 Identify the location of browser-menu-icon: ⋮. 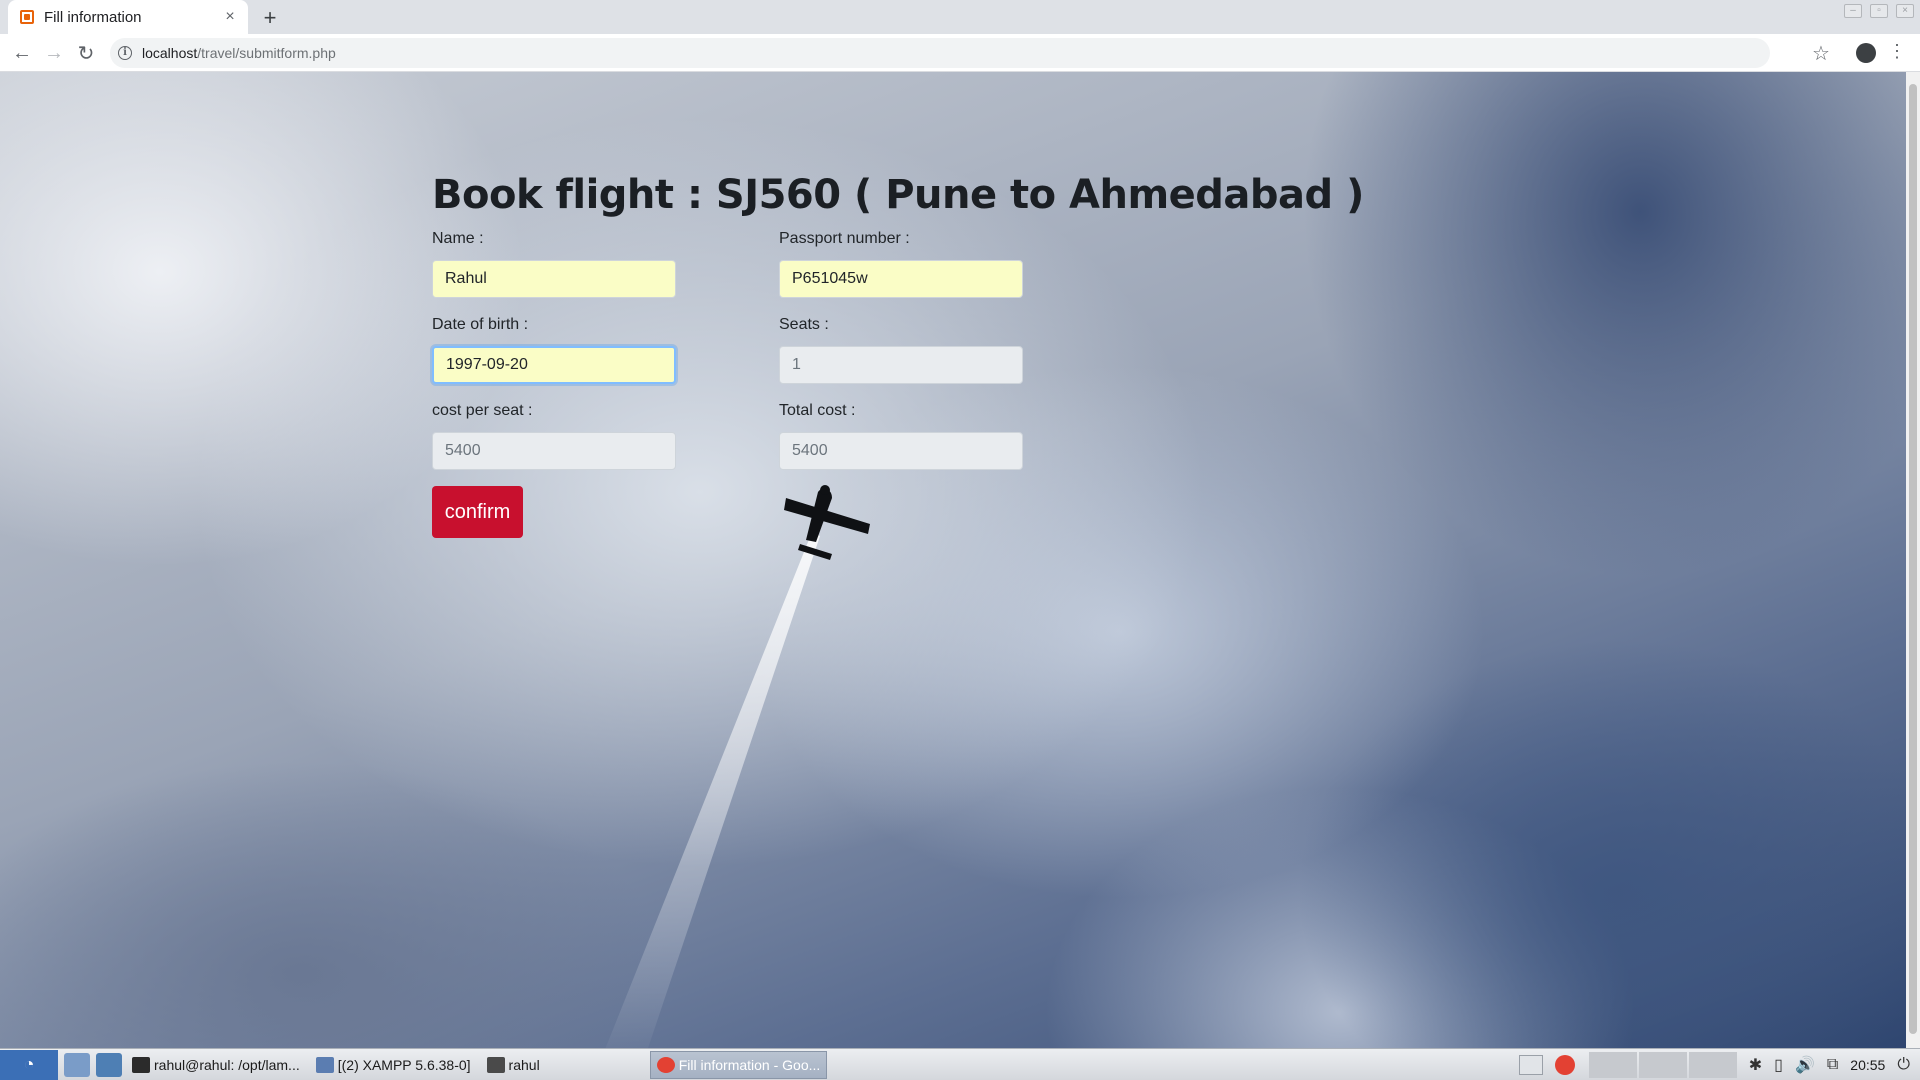
(1897, 51).